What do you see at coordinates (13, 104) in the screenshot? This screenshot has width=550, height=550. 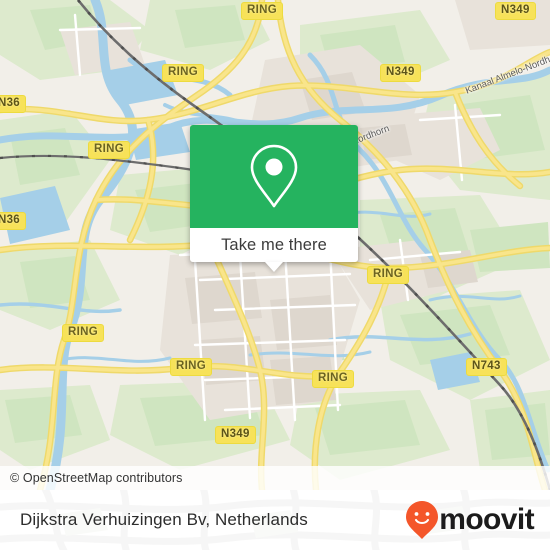 I see `road-shield-n36-4: N36` at bounding box center [13, 104].